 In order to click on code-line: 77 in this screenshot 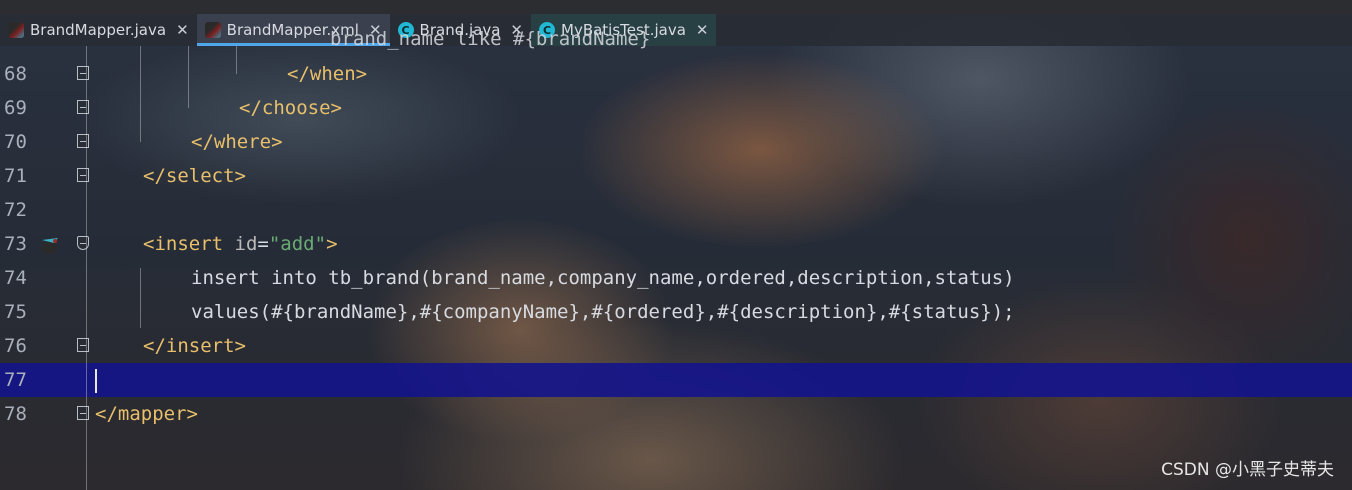, I will do `click(676, 380)`.